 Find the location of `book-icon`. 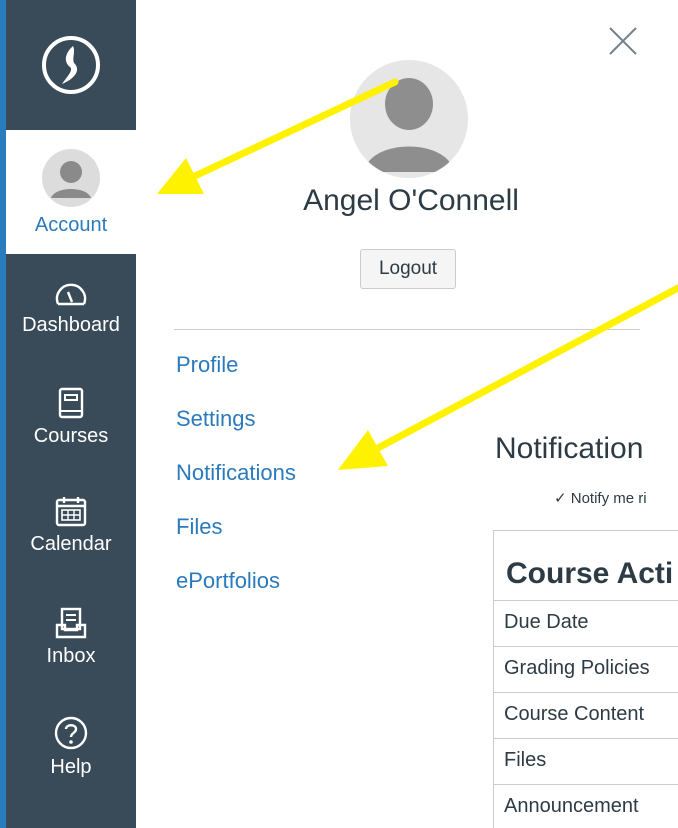

book-icon is located at coordinates (71, 403).